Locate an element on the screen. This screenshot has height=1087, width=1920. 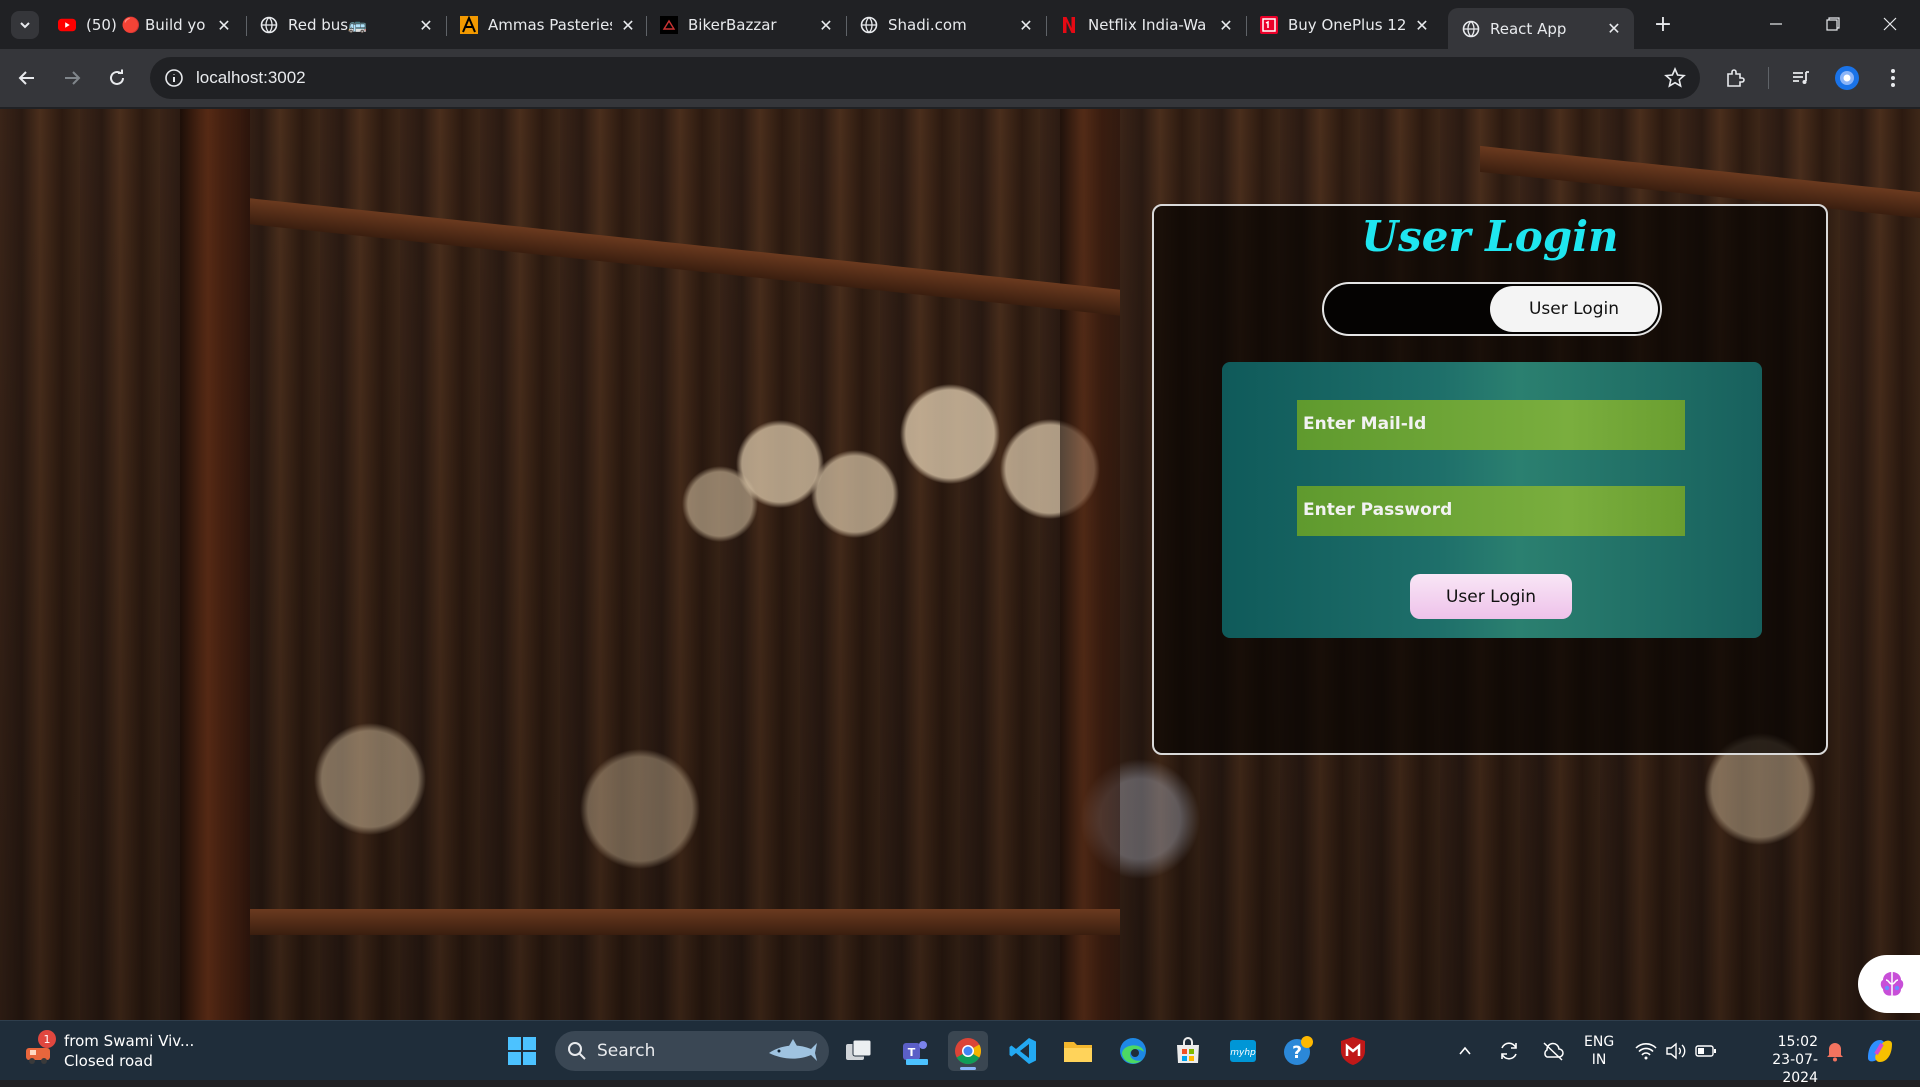
taskbar-task-view is located at coordinates (859, 1051).